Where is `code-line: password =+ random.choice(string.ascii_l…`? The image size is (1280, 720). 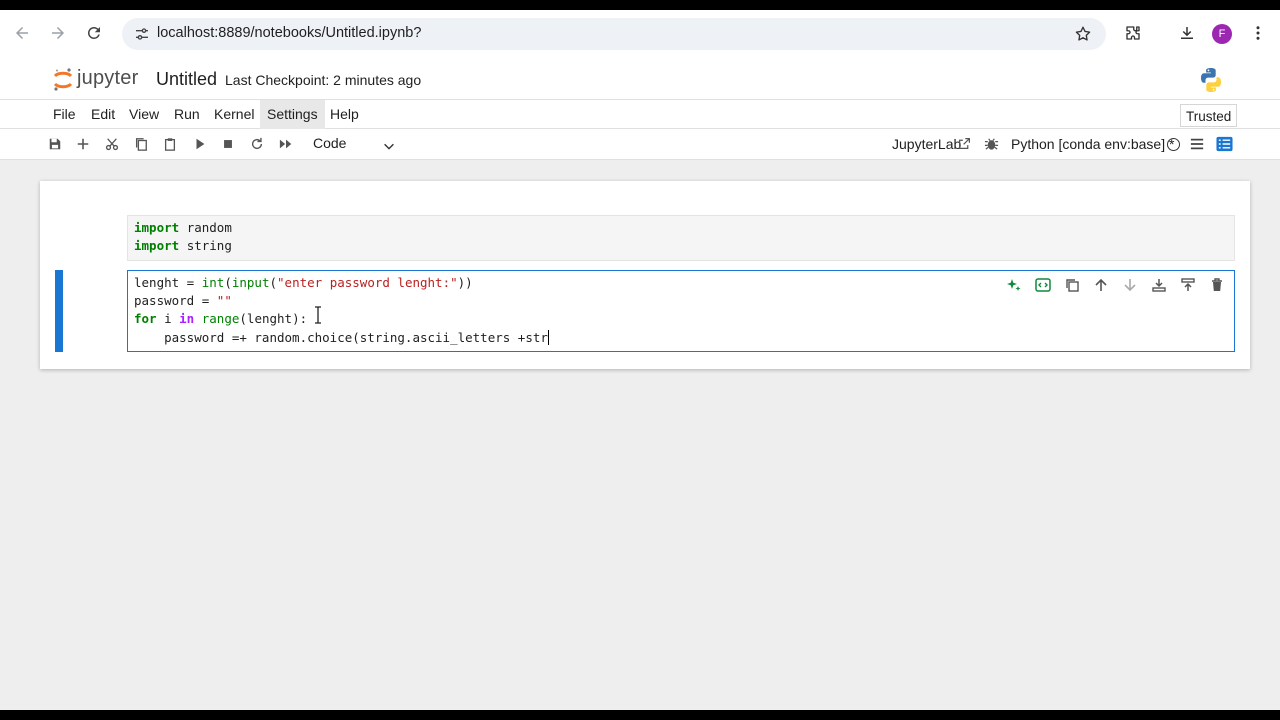
code-line: password =+ random.choice(string.ascii_l… is located at coordinates (341, 337).